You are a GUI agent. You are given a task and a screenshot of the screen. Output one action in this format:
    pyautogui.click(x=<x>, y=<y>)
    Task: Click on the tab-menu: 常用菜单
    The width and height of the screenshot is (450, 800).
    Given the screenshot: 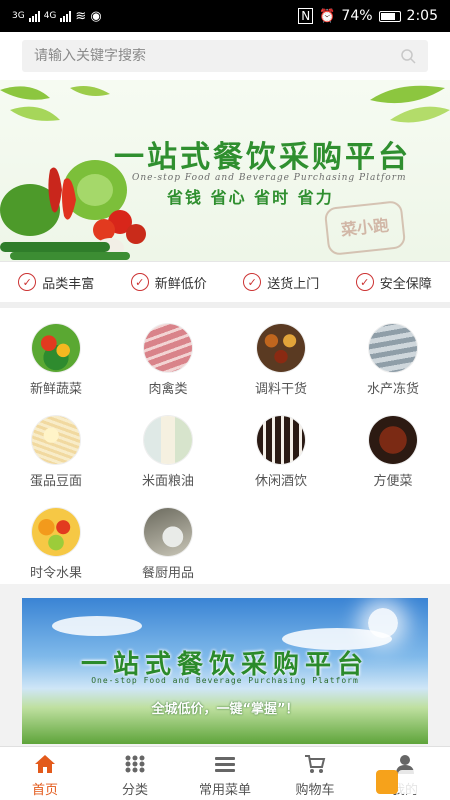 What is the action you would take?
    pyautogui.click(x=225, y=773)
    